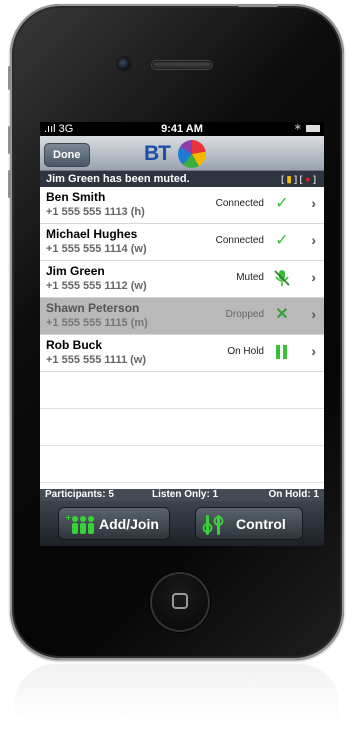  I want to click on listen-only-count: Listen Only: 1, so click(185, 495).